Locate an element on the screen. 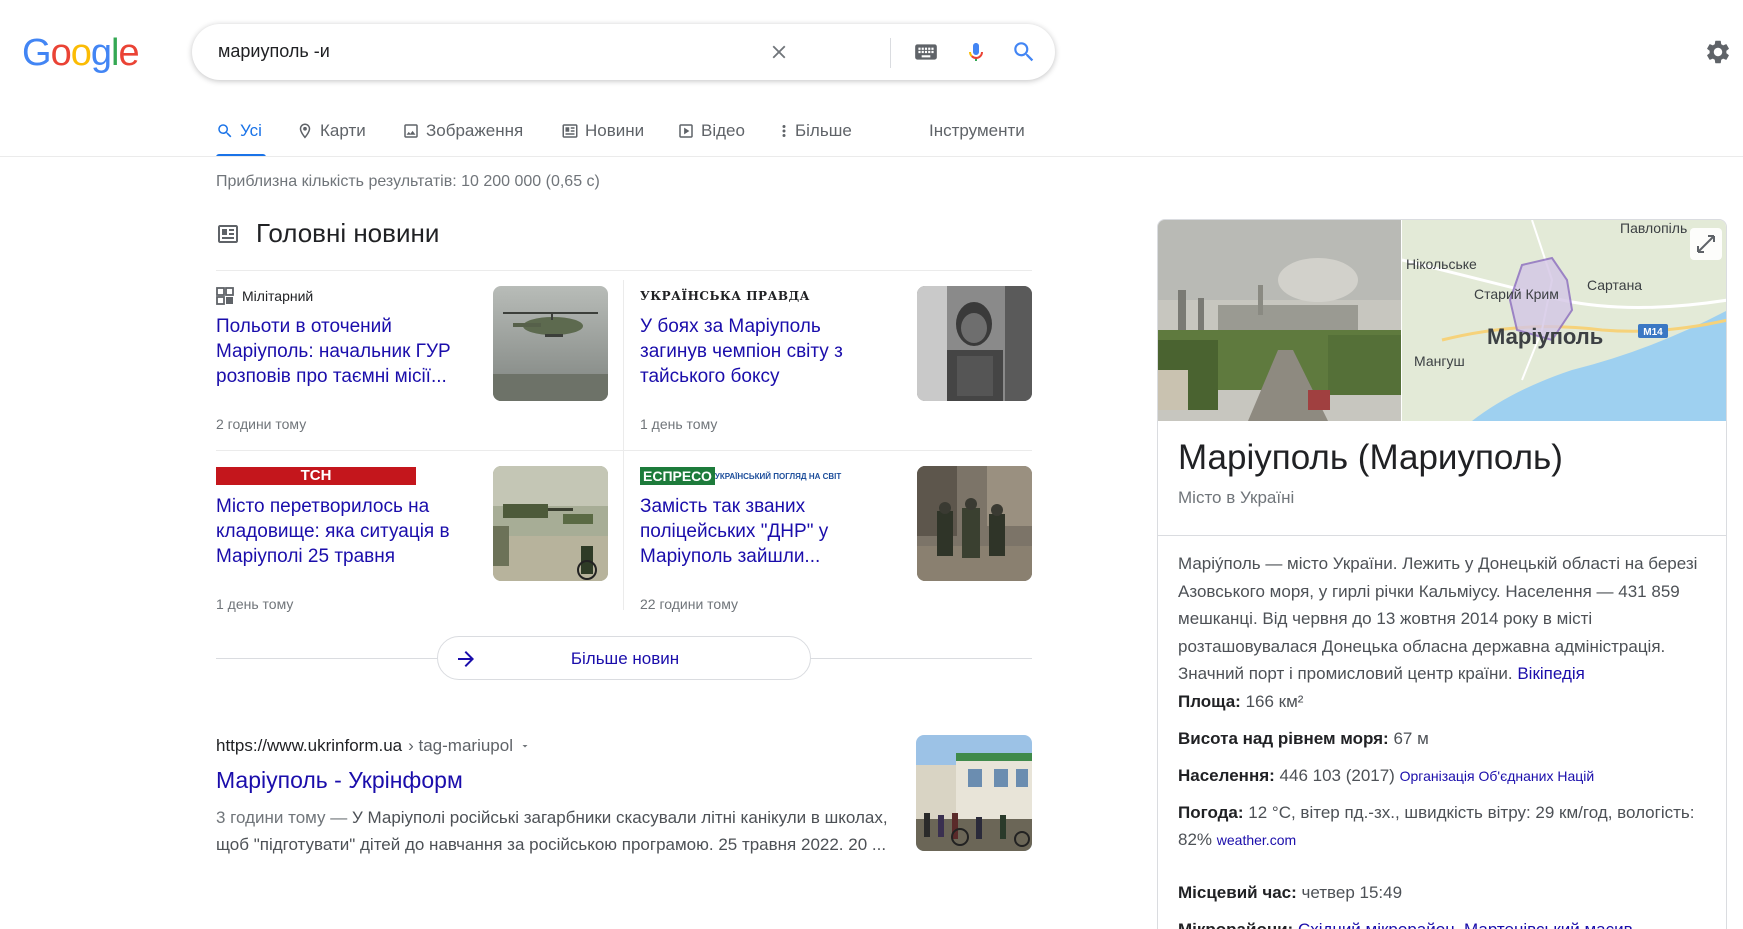 The height and width of the screenshot is (929, 1743). fact-label: Населення: is located at coordinates (1226, 775).